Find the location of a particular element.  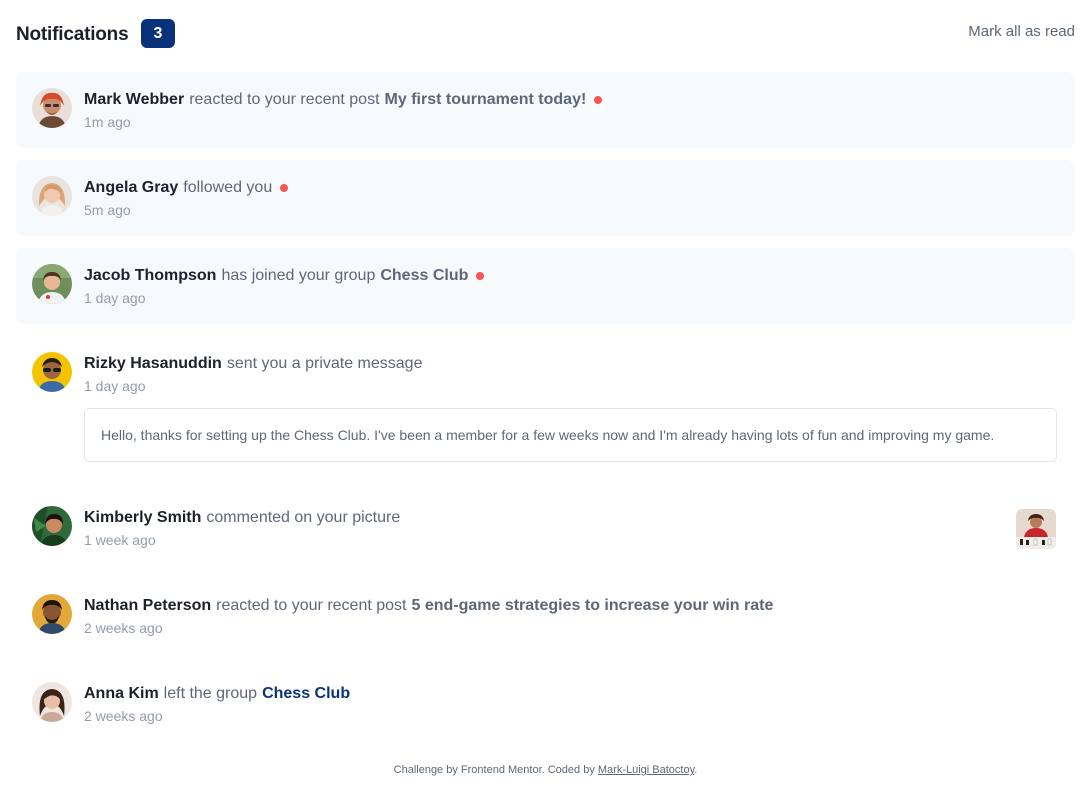

notification-user-name: Jacob Thompson is located at coordinates (150, 276).